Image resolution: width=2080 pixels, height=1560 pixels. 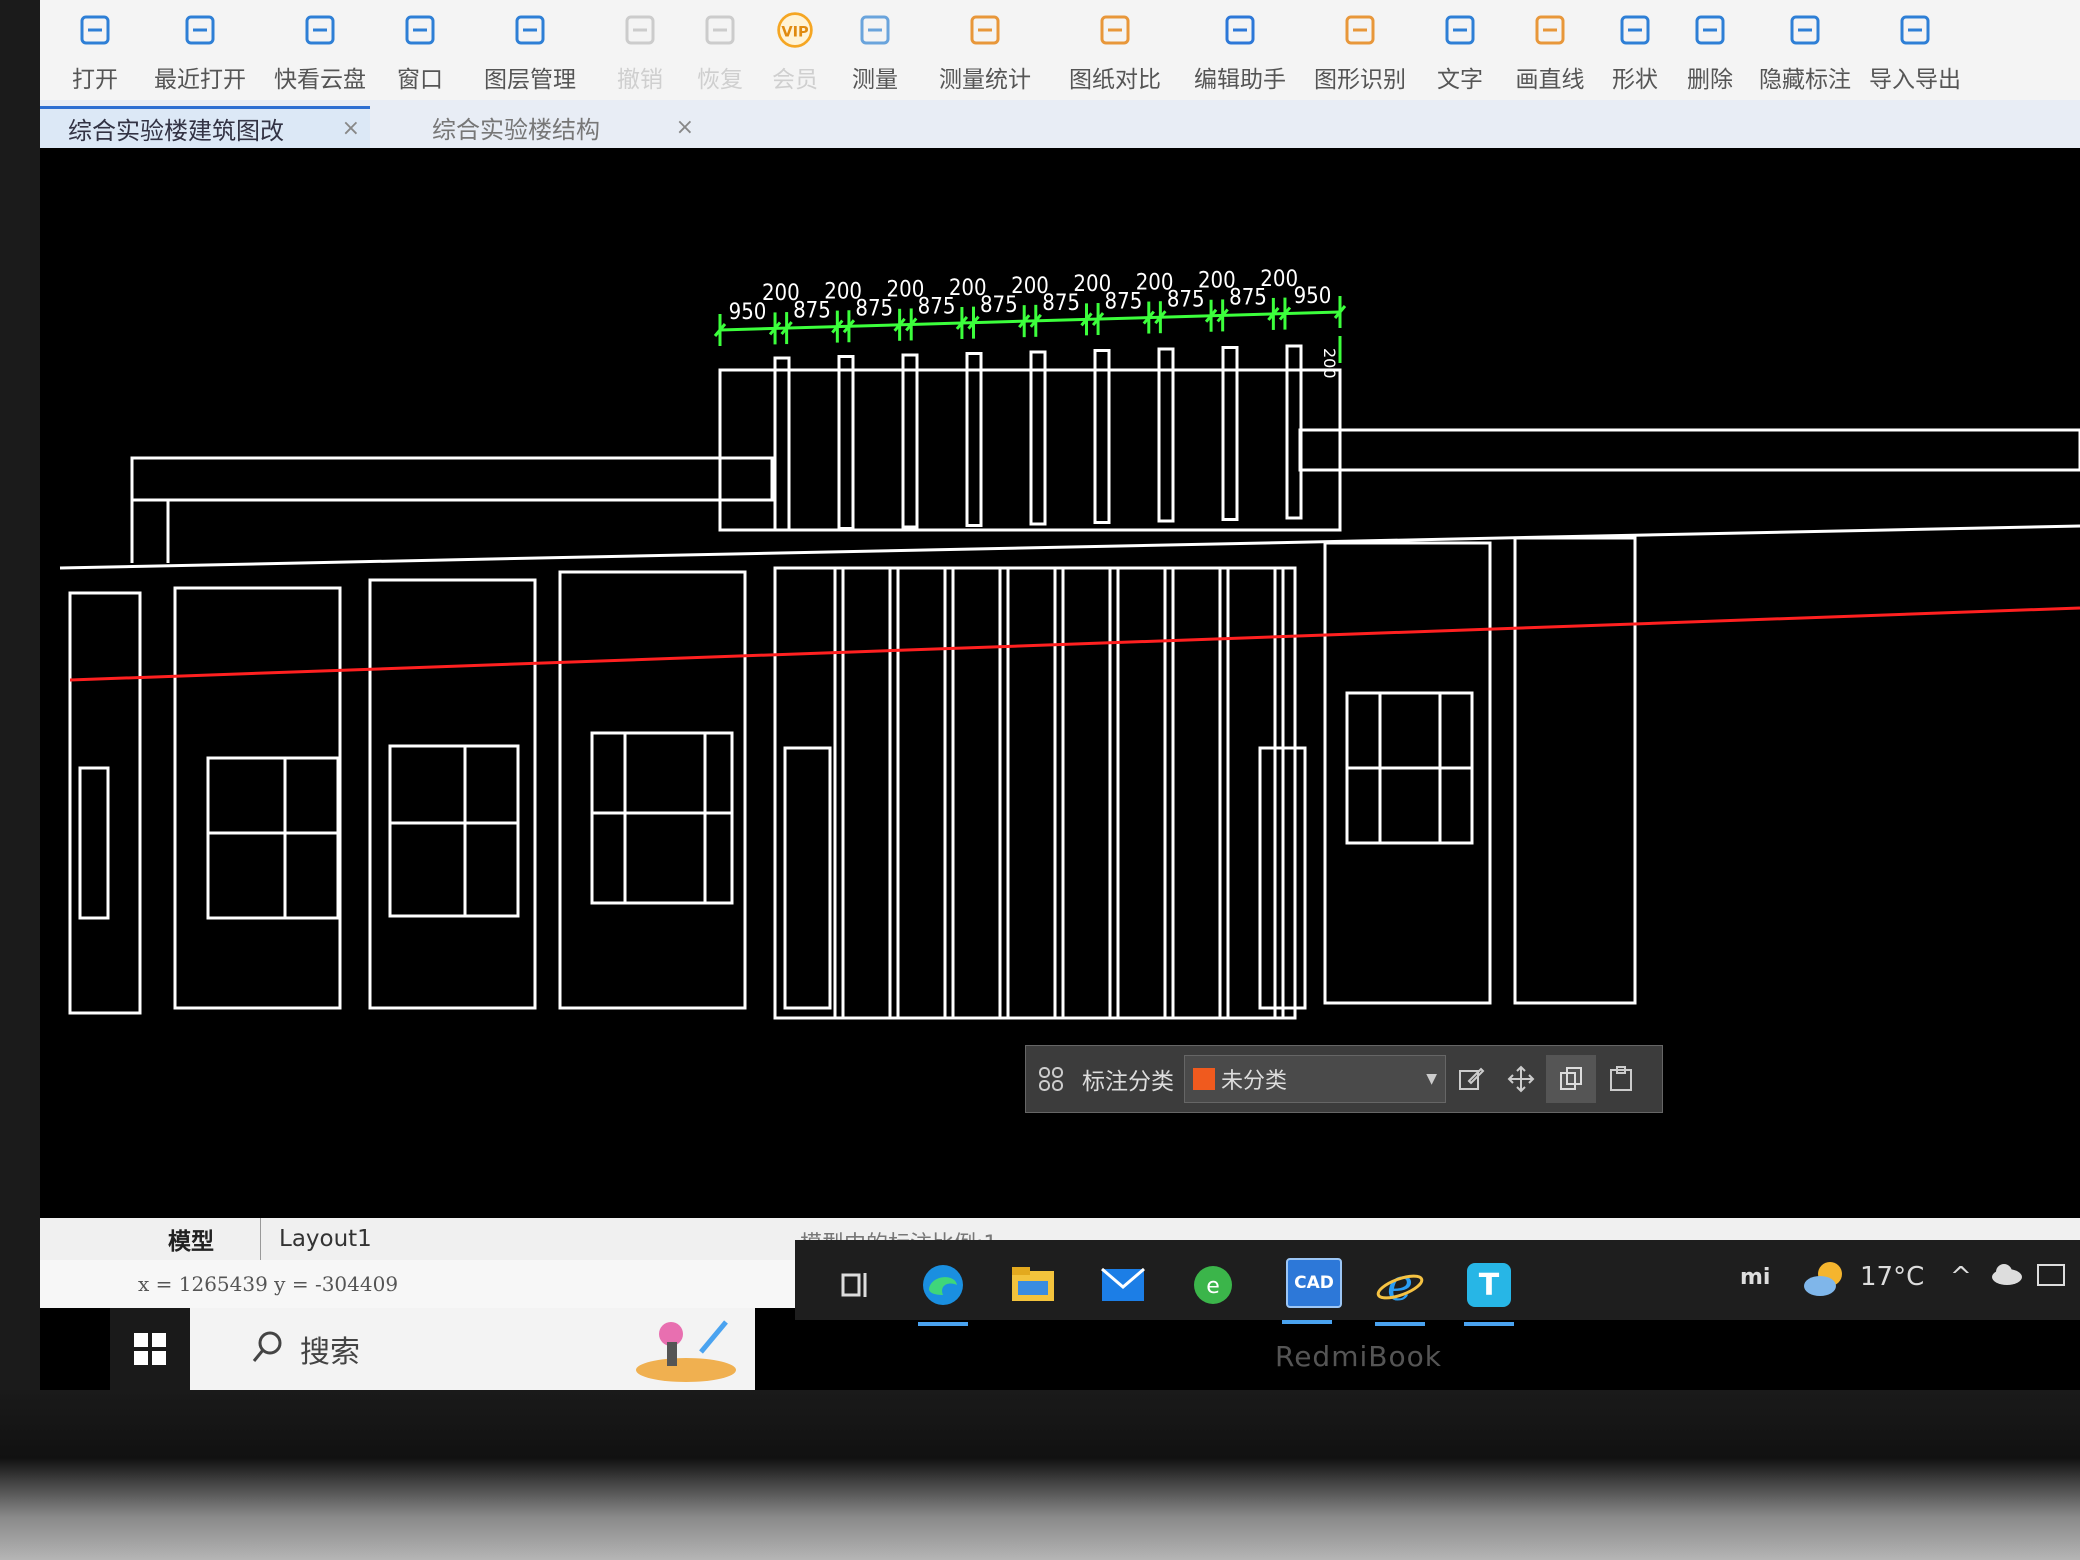 I want to click on edit-assistant-icon, so click(x=1240, y=30).